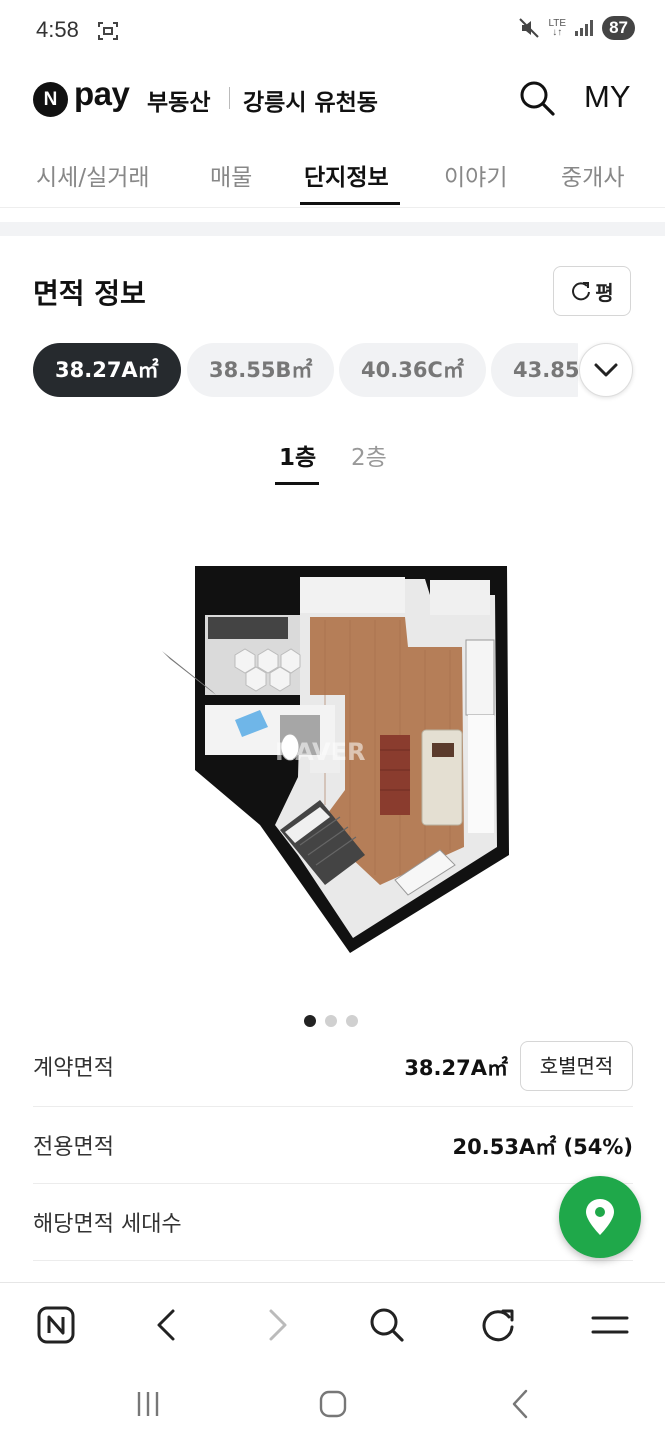 This screenshot has height=1440, width=665. What do you see at coordinates (332, 1324) in the screenshot?
I see `browser-toolbar` at bounding box center [332, 1324].